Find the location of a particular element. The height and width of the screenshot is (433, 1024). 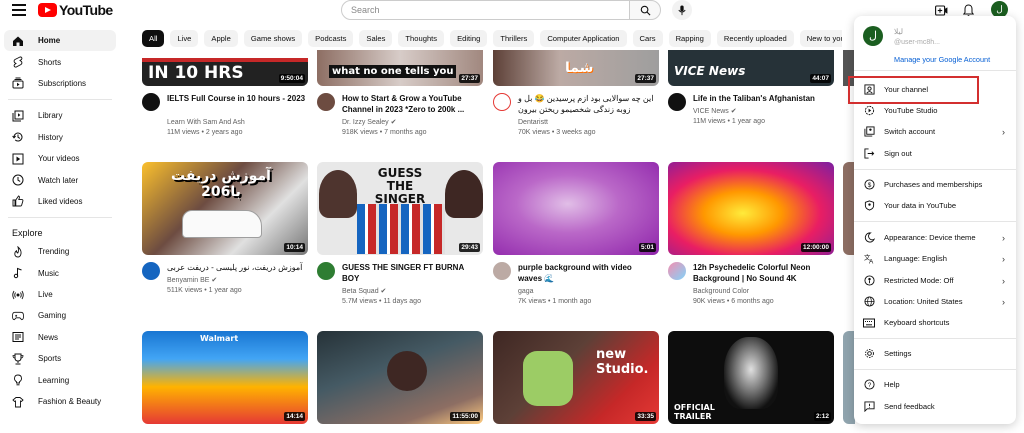

channel-name: VICE News ✔ is located at coordinates (763, 112).